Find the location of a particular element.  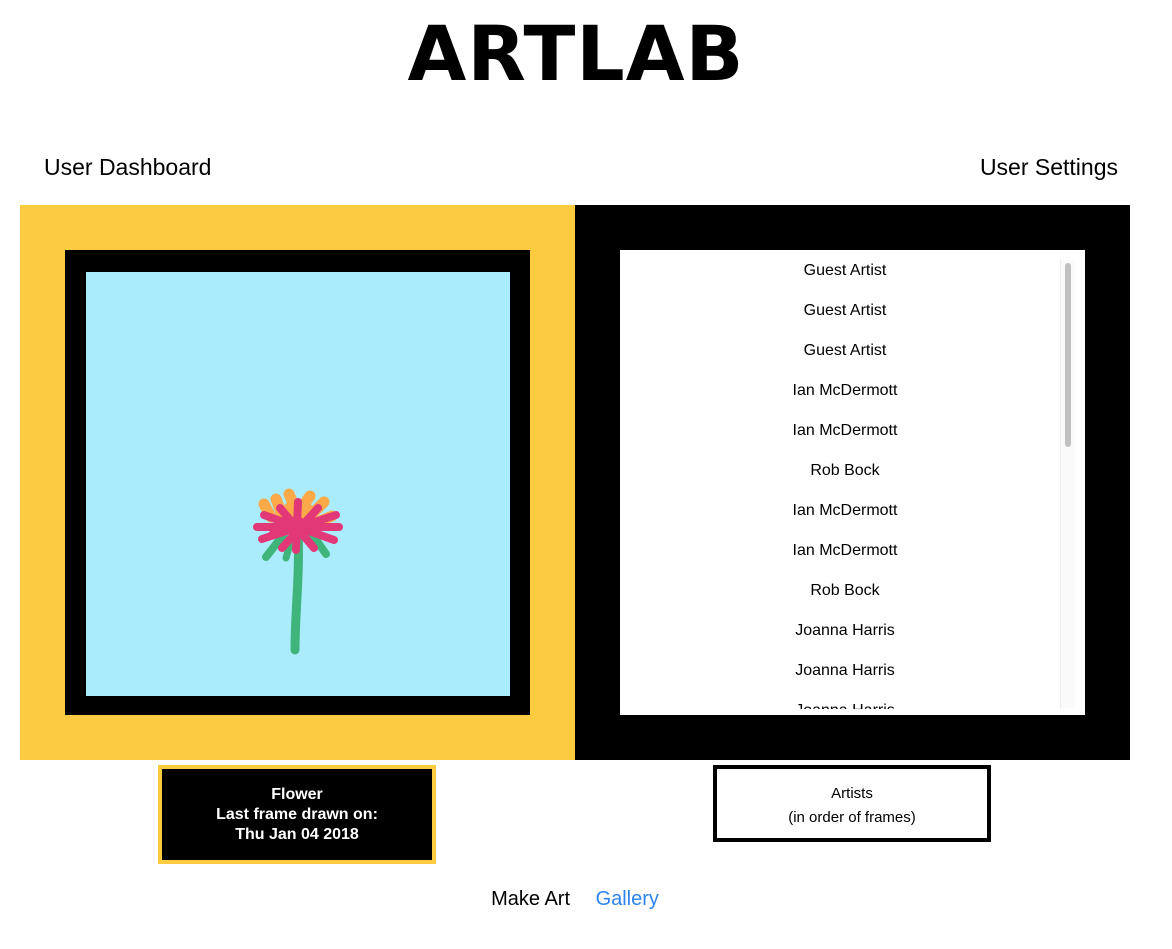

artwork-title: Flower is located at coordinates (297, 794).